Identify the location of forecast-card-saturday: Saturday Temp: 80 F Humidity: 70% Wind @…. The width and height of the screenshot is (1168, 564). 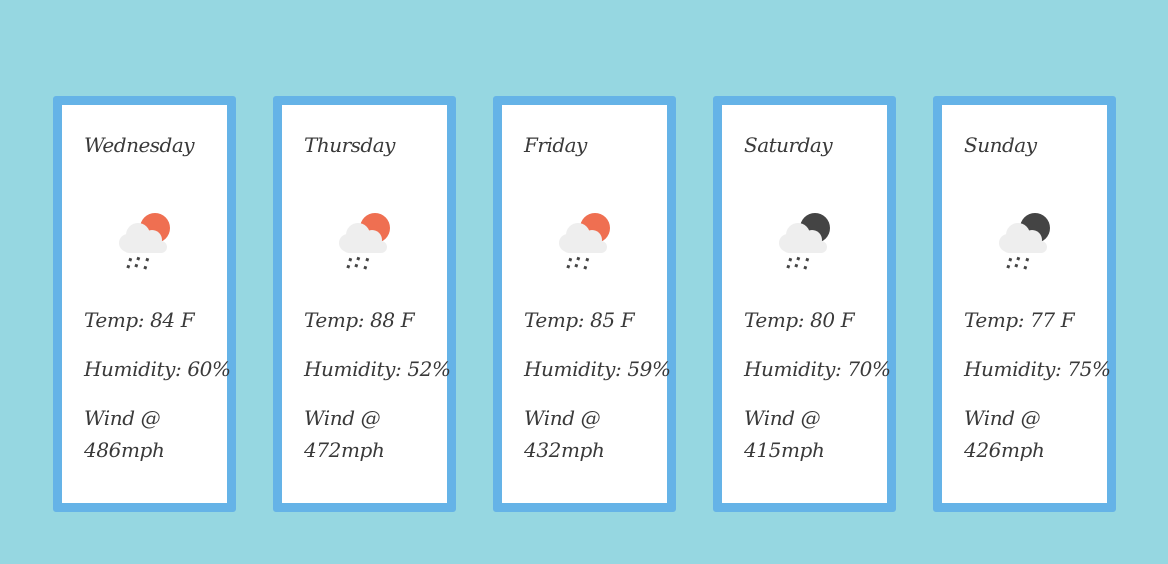
(804, 304).